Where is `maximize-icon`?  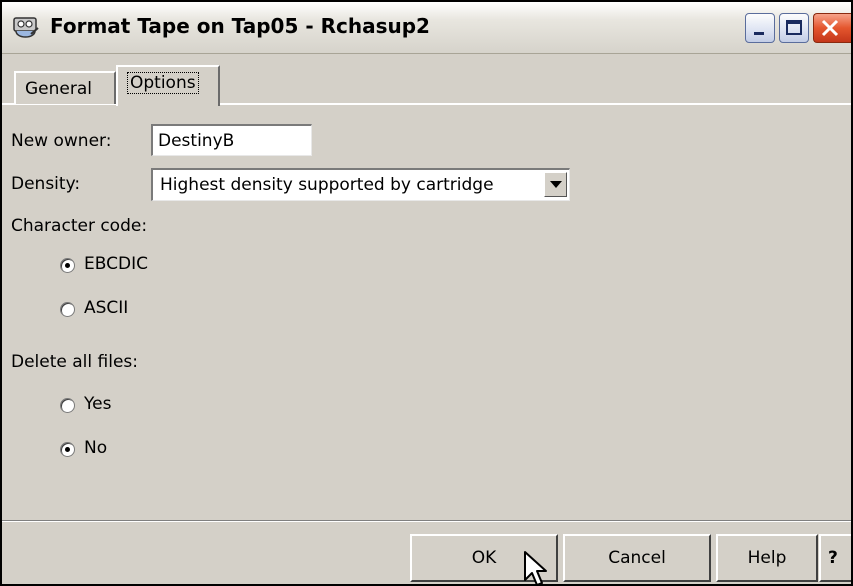
maximize-icon is located at coordinates (794, 27).